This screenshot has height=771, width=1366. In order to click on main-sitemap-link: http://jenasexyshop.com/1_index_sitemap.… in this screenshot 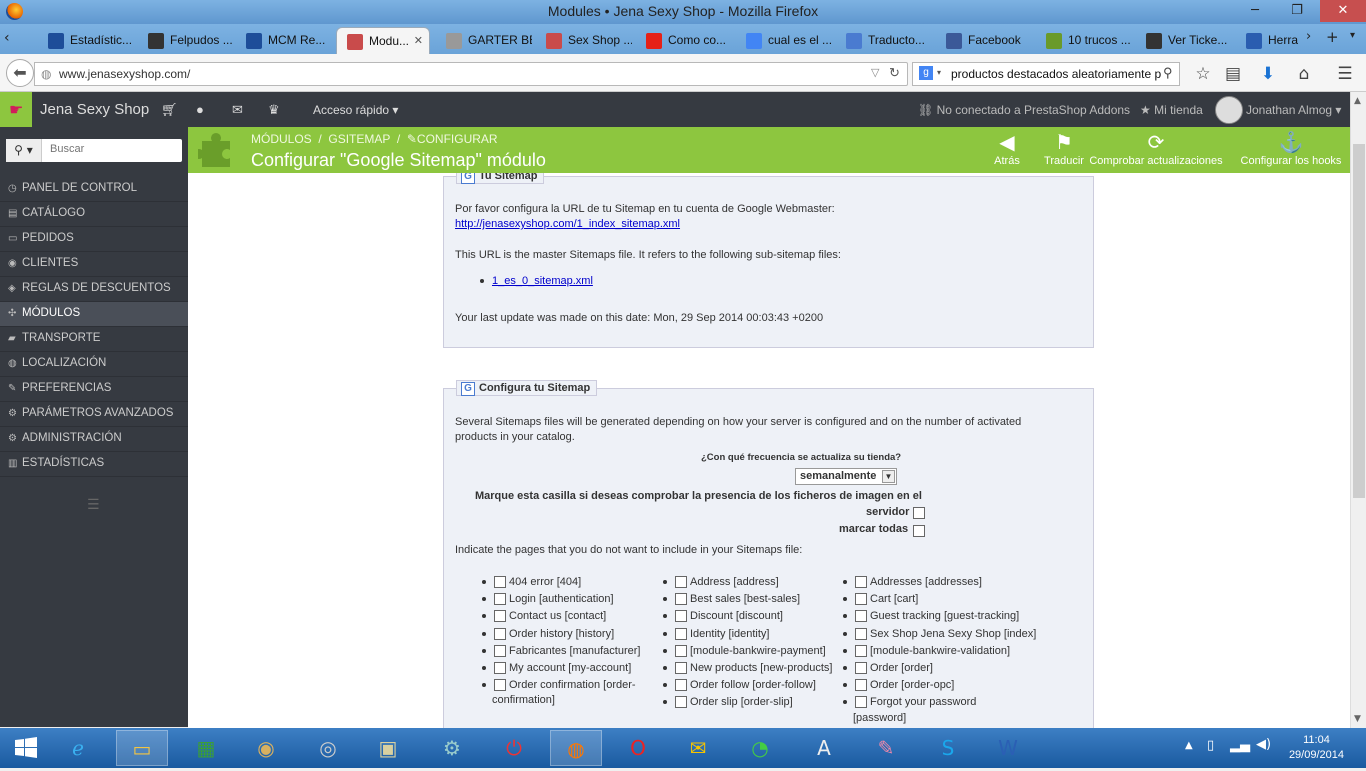, I will do `click(567, 224)`.